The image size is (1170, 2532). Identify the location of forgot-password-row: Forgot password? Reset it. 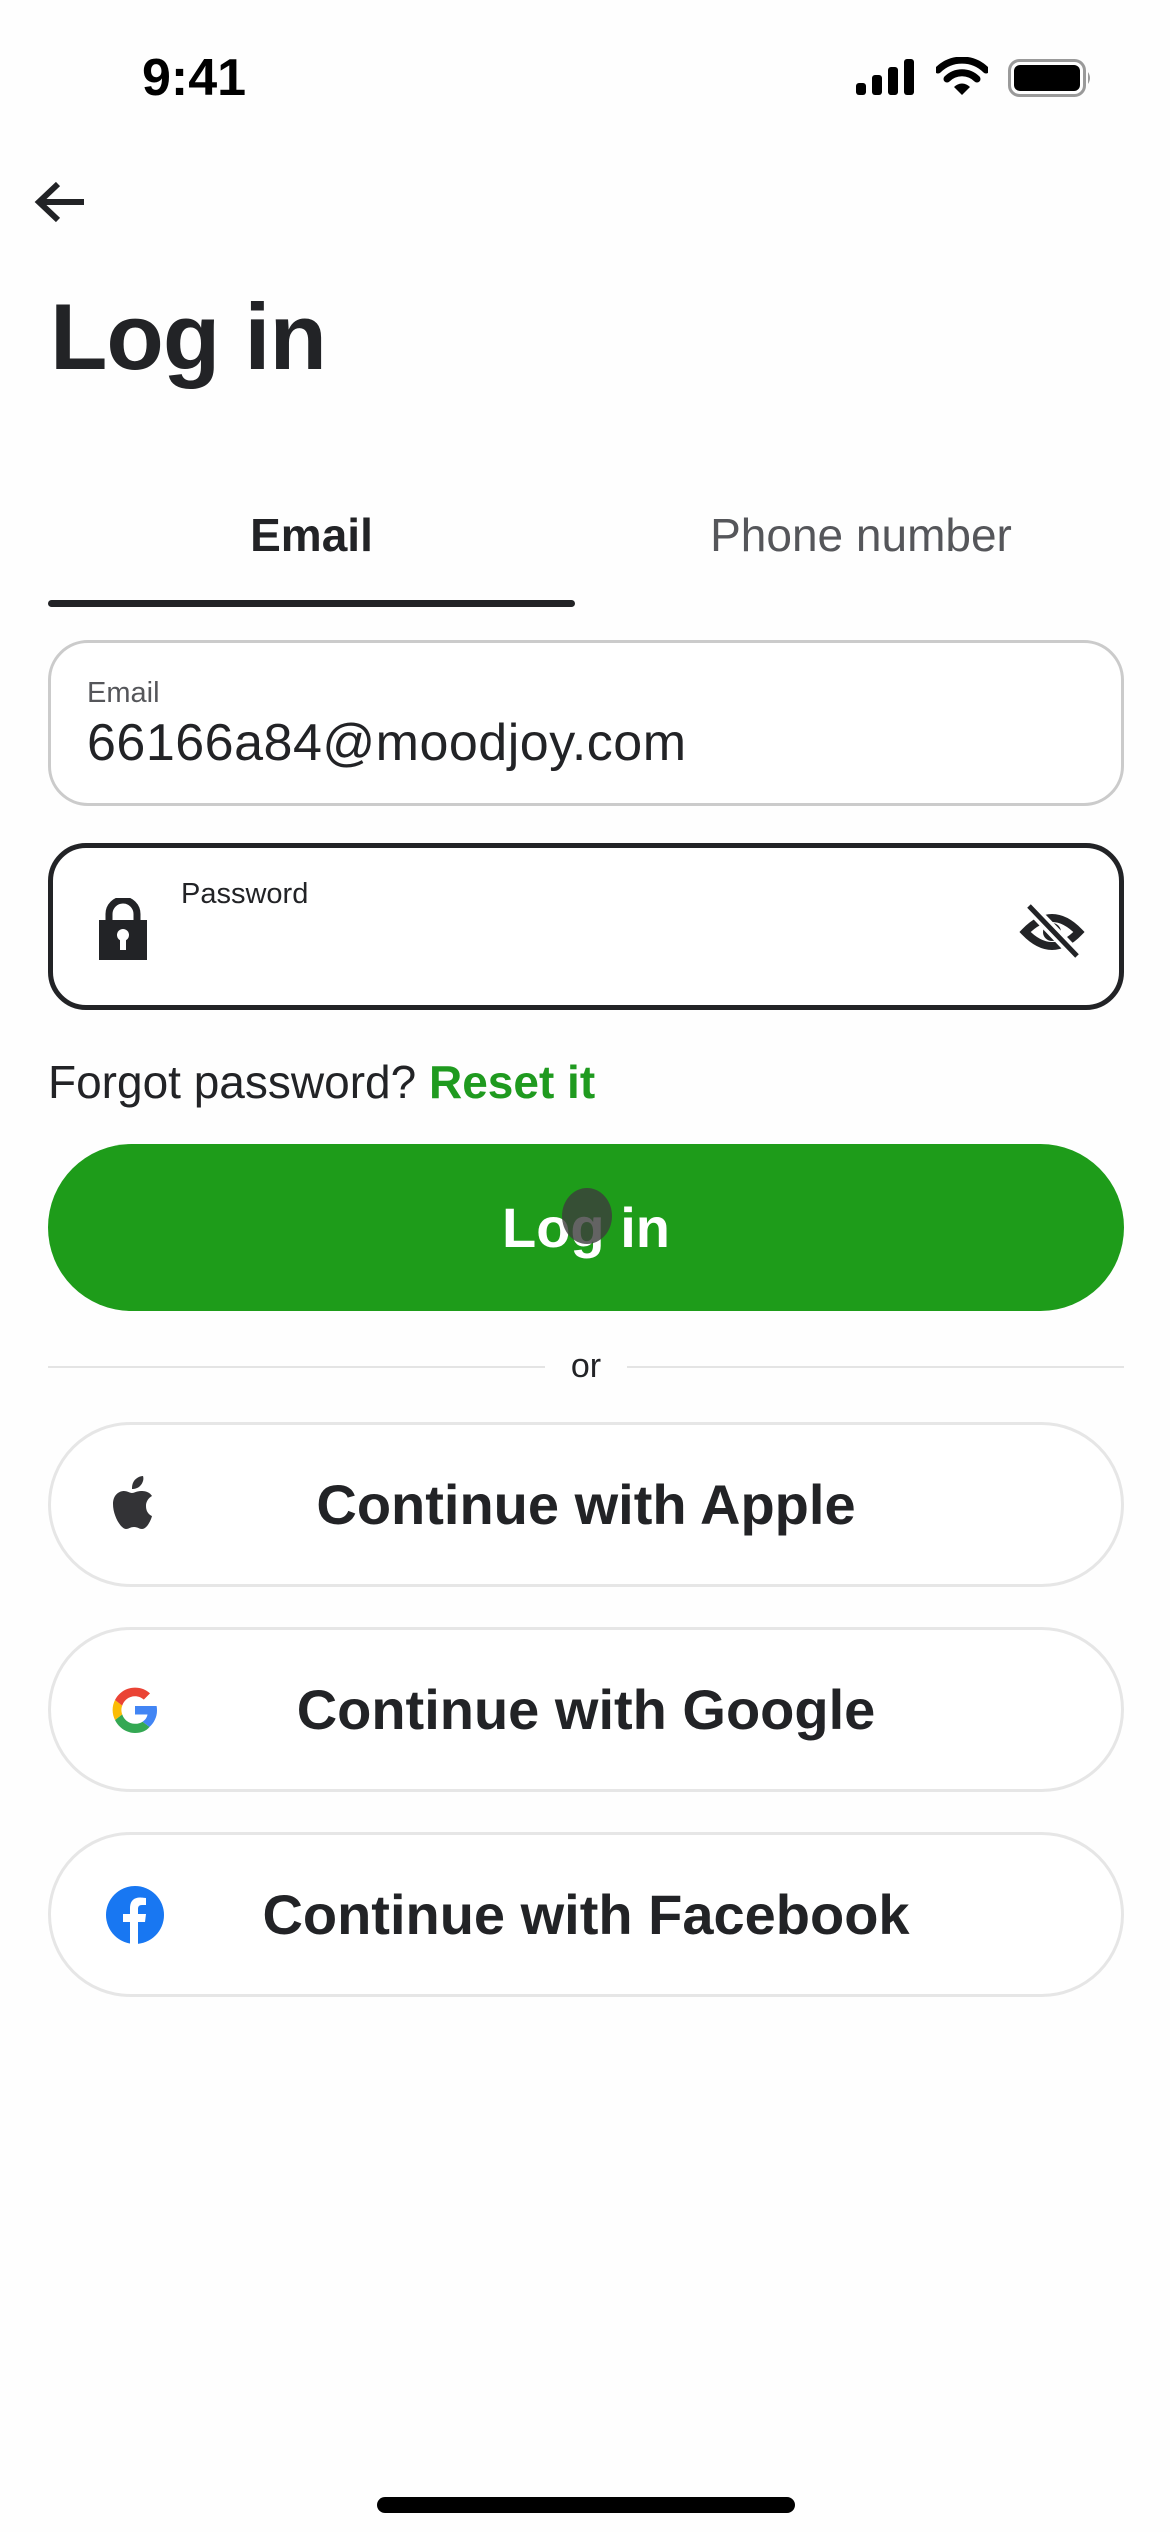
(321, 1082).